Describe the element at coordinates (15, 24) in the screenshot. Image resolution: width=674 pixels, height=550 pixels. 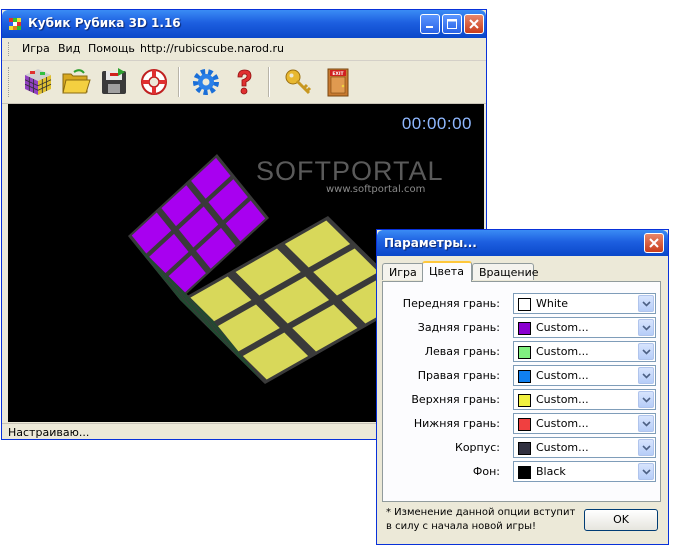
I see `cube-app-icon` at that location.